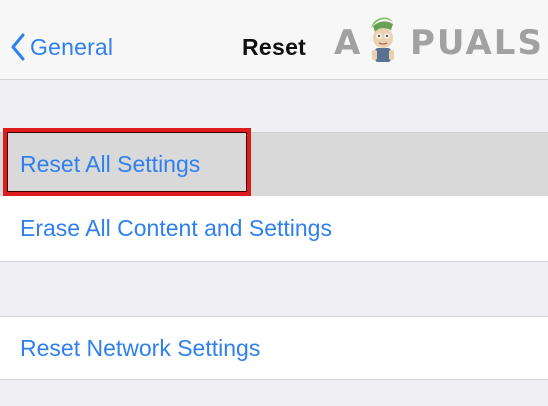 This screenshot has height=406, width=548. I want to click on svg-text: A, so click(347, 43).